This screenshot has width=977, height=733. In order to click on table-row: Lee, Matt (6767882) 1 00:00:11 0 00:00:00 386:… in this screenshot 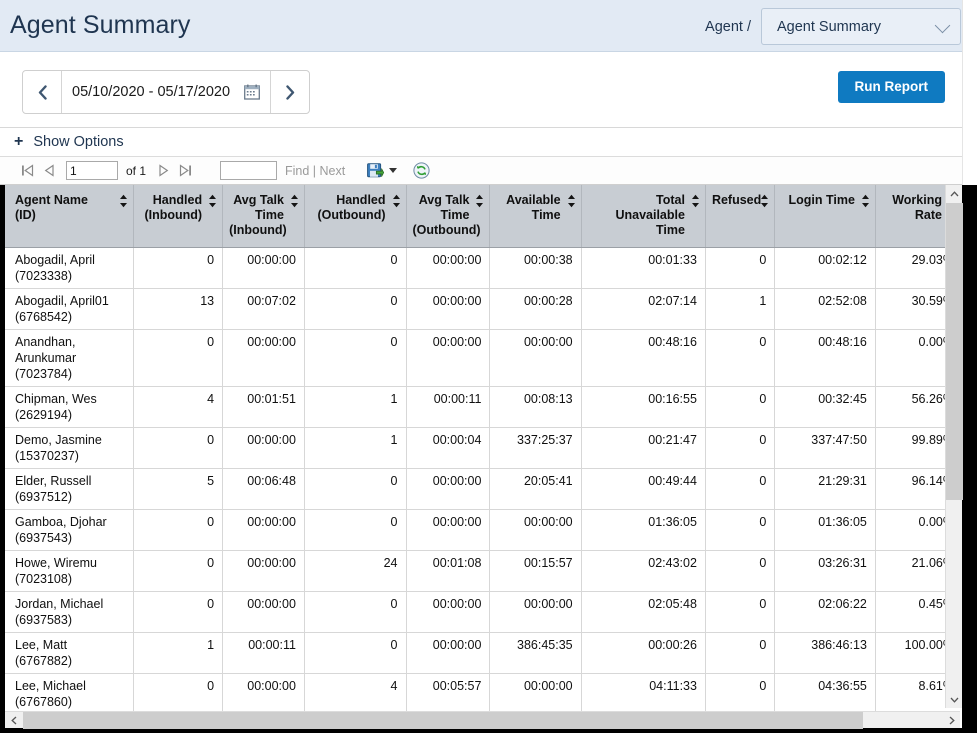, I will do `click(484, 653)`.